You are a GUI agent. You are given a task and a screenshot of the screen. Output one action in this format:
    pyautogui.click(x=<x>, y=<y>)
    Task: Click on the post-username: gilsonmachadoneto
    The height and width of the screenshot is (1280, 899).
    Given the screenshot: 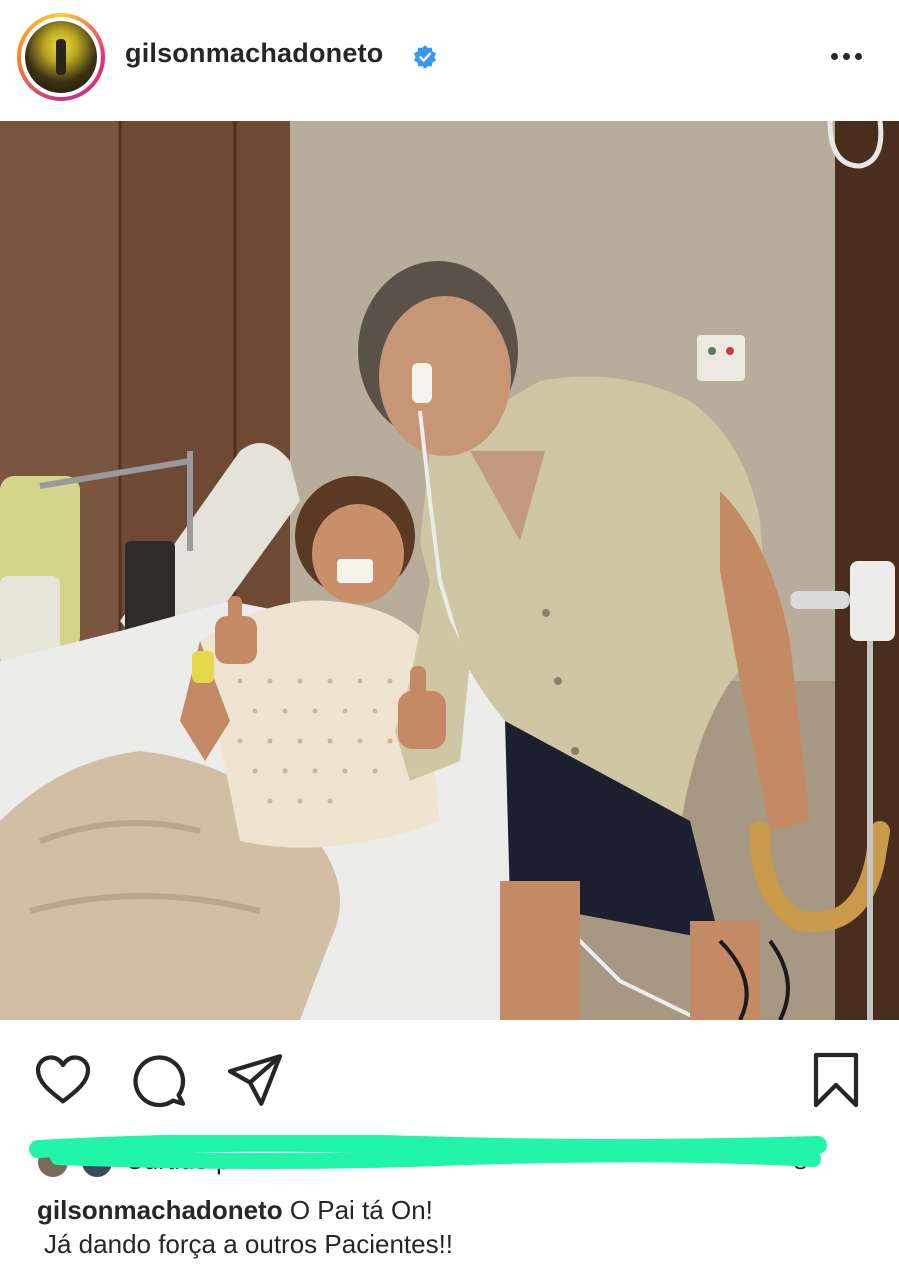 What is the action you would take?
    pyautogui.click(x=254, y=53)
    